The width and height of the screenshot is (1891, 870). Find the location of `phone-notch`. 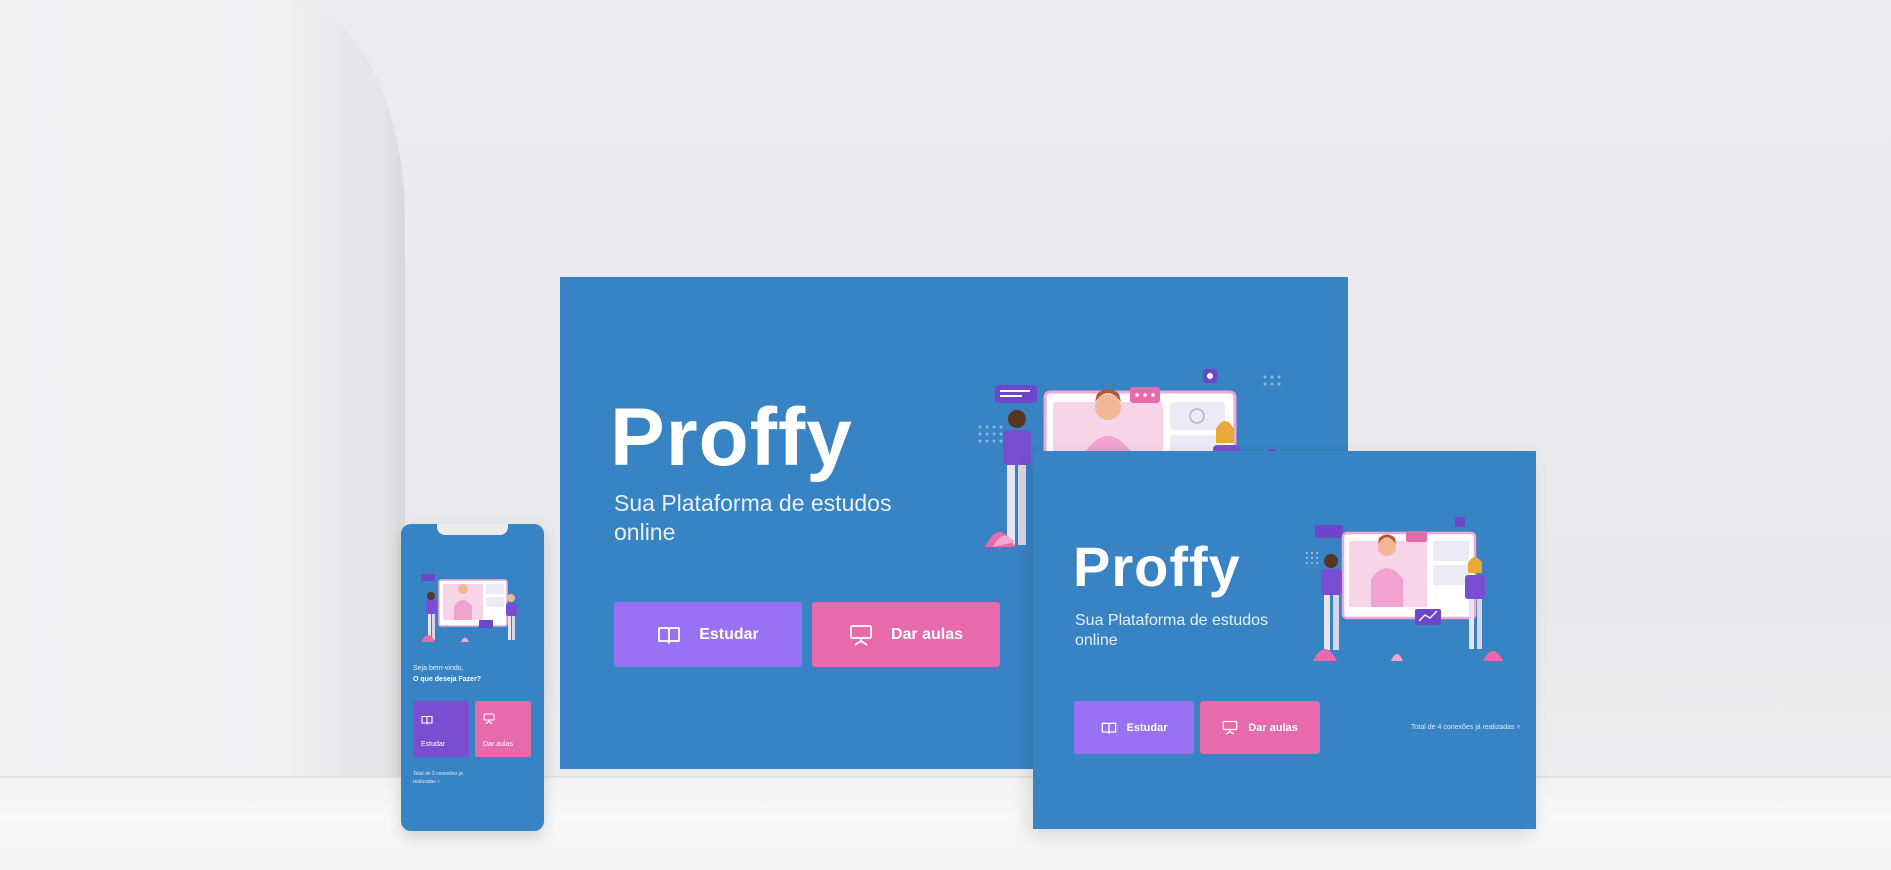

phone-notch is located at coordinates (472, 529).